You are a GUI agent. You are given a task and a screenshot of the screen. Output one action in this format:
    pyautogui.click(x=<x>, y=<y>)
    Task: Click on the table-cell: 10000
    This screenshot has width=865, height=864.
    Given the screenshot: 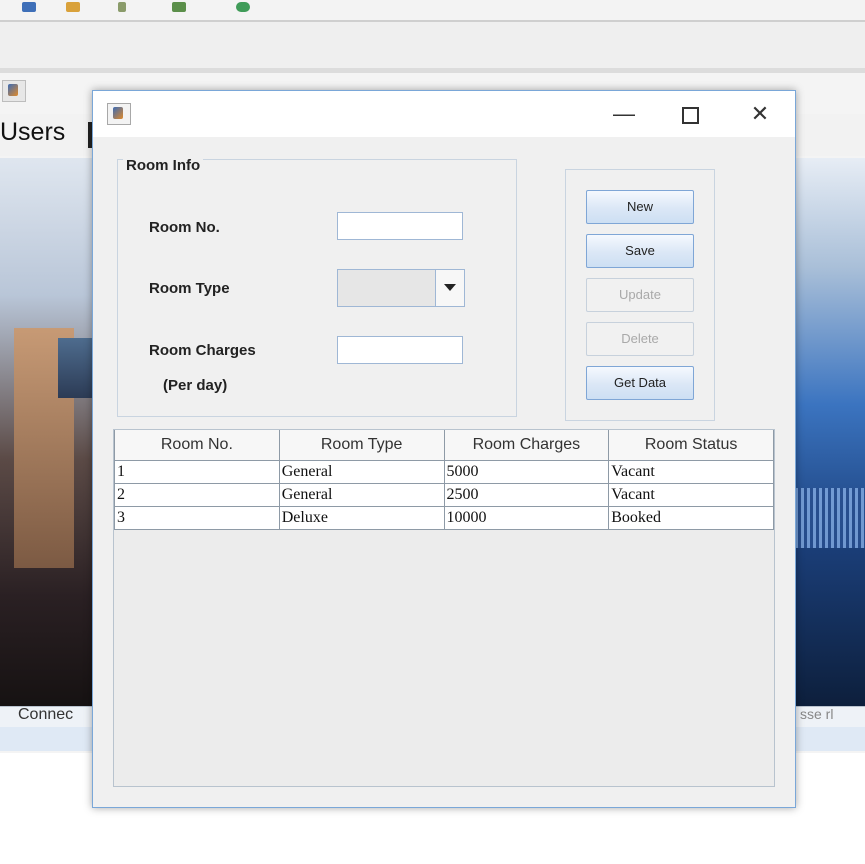 What is the action you would take?
    pyautogui.click(x=526, y=518)
    